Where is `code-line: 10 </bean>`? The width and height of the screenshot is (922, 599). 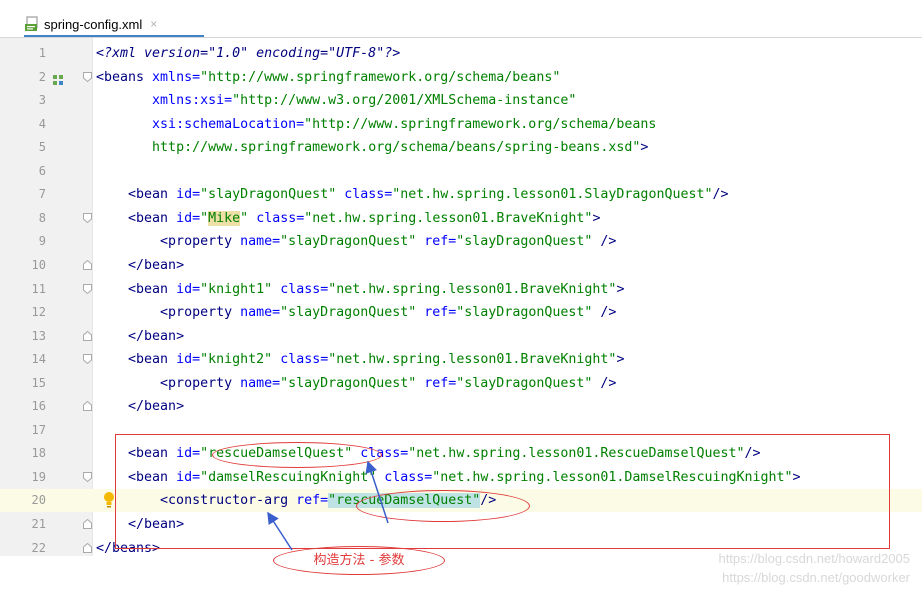
code-line: 10 </bean> is located at coordinates (461, 265).